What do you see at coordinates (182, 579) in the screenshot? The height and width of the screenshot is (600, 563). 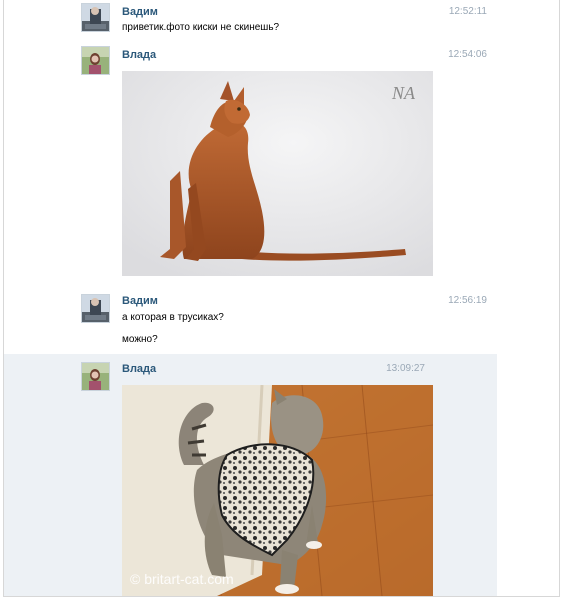 I see `photo-watermark: © britart-cat.com` at bounding box center [182, 579].